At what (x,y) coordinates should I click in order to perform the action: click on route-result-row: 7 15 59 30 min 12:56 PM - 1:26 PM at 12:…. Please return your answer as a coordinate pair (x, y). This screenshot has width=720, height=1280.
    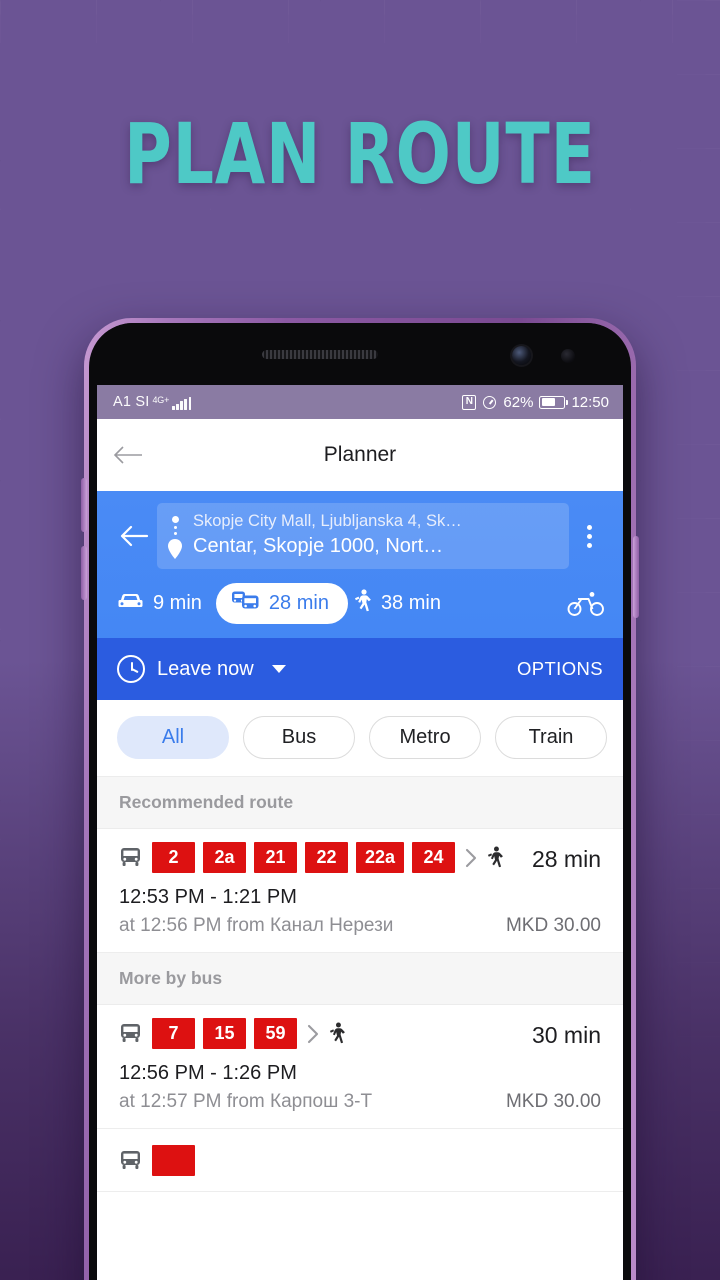
    Looking at the image, I should click on (360, 1067).